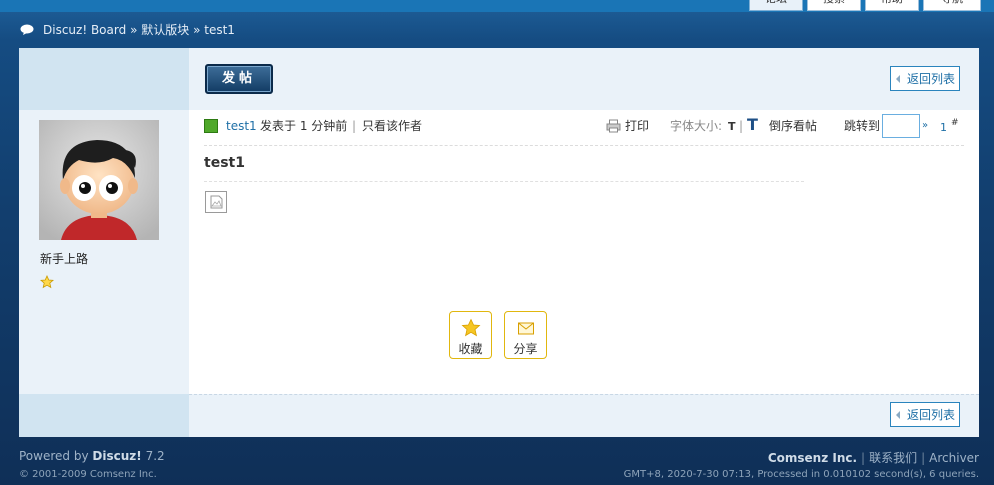 Image resolution: width=994 pixels, height=485 pixels. I want to click on back-to-list-button-bottom: 返回列表, so click(925, 414).